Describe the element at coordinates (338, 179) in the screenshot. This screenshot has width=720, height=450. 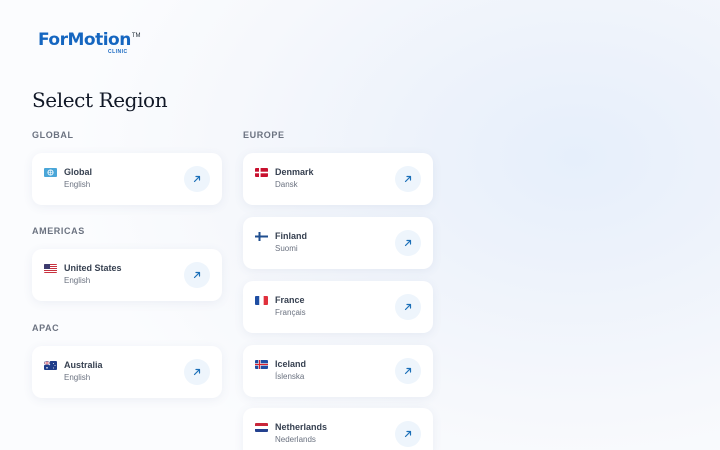
I see `region-card-denmark: Denmark Dansk` at that location.